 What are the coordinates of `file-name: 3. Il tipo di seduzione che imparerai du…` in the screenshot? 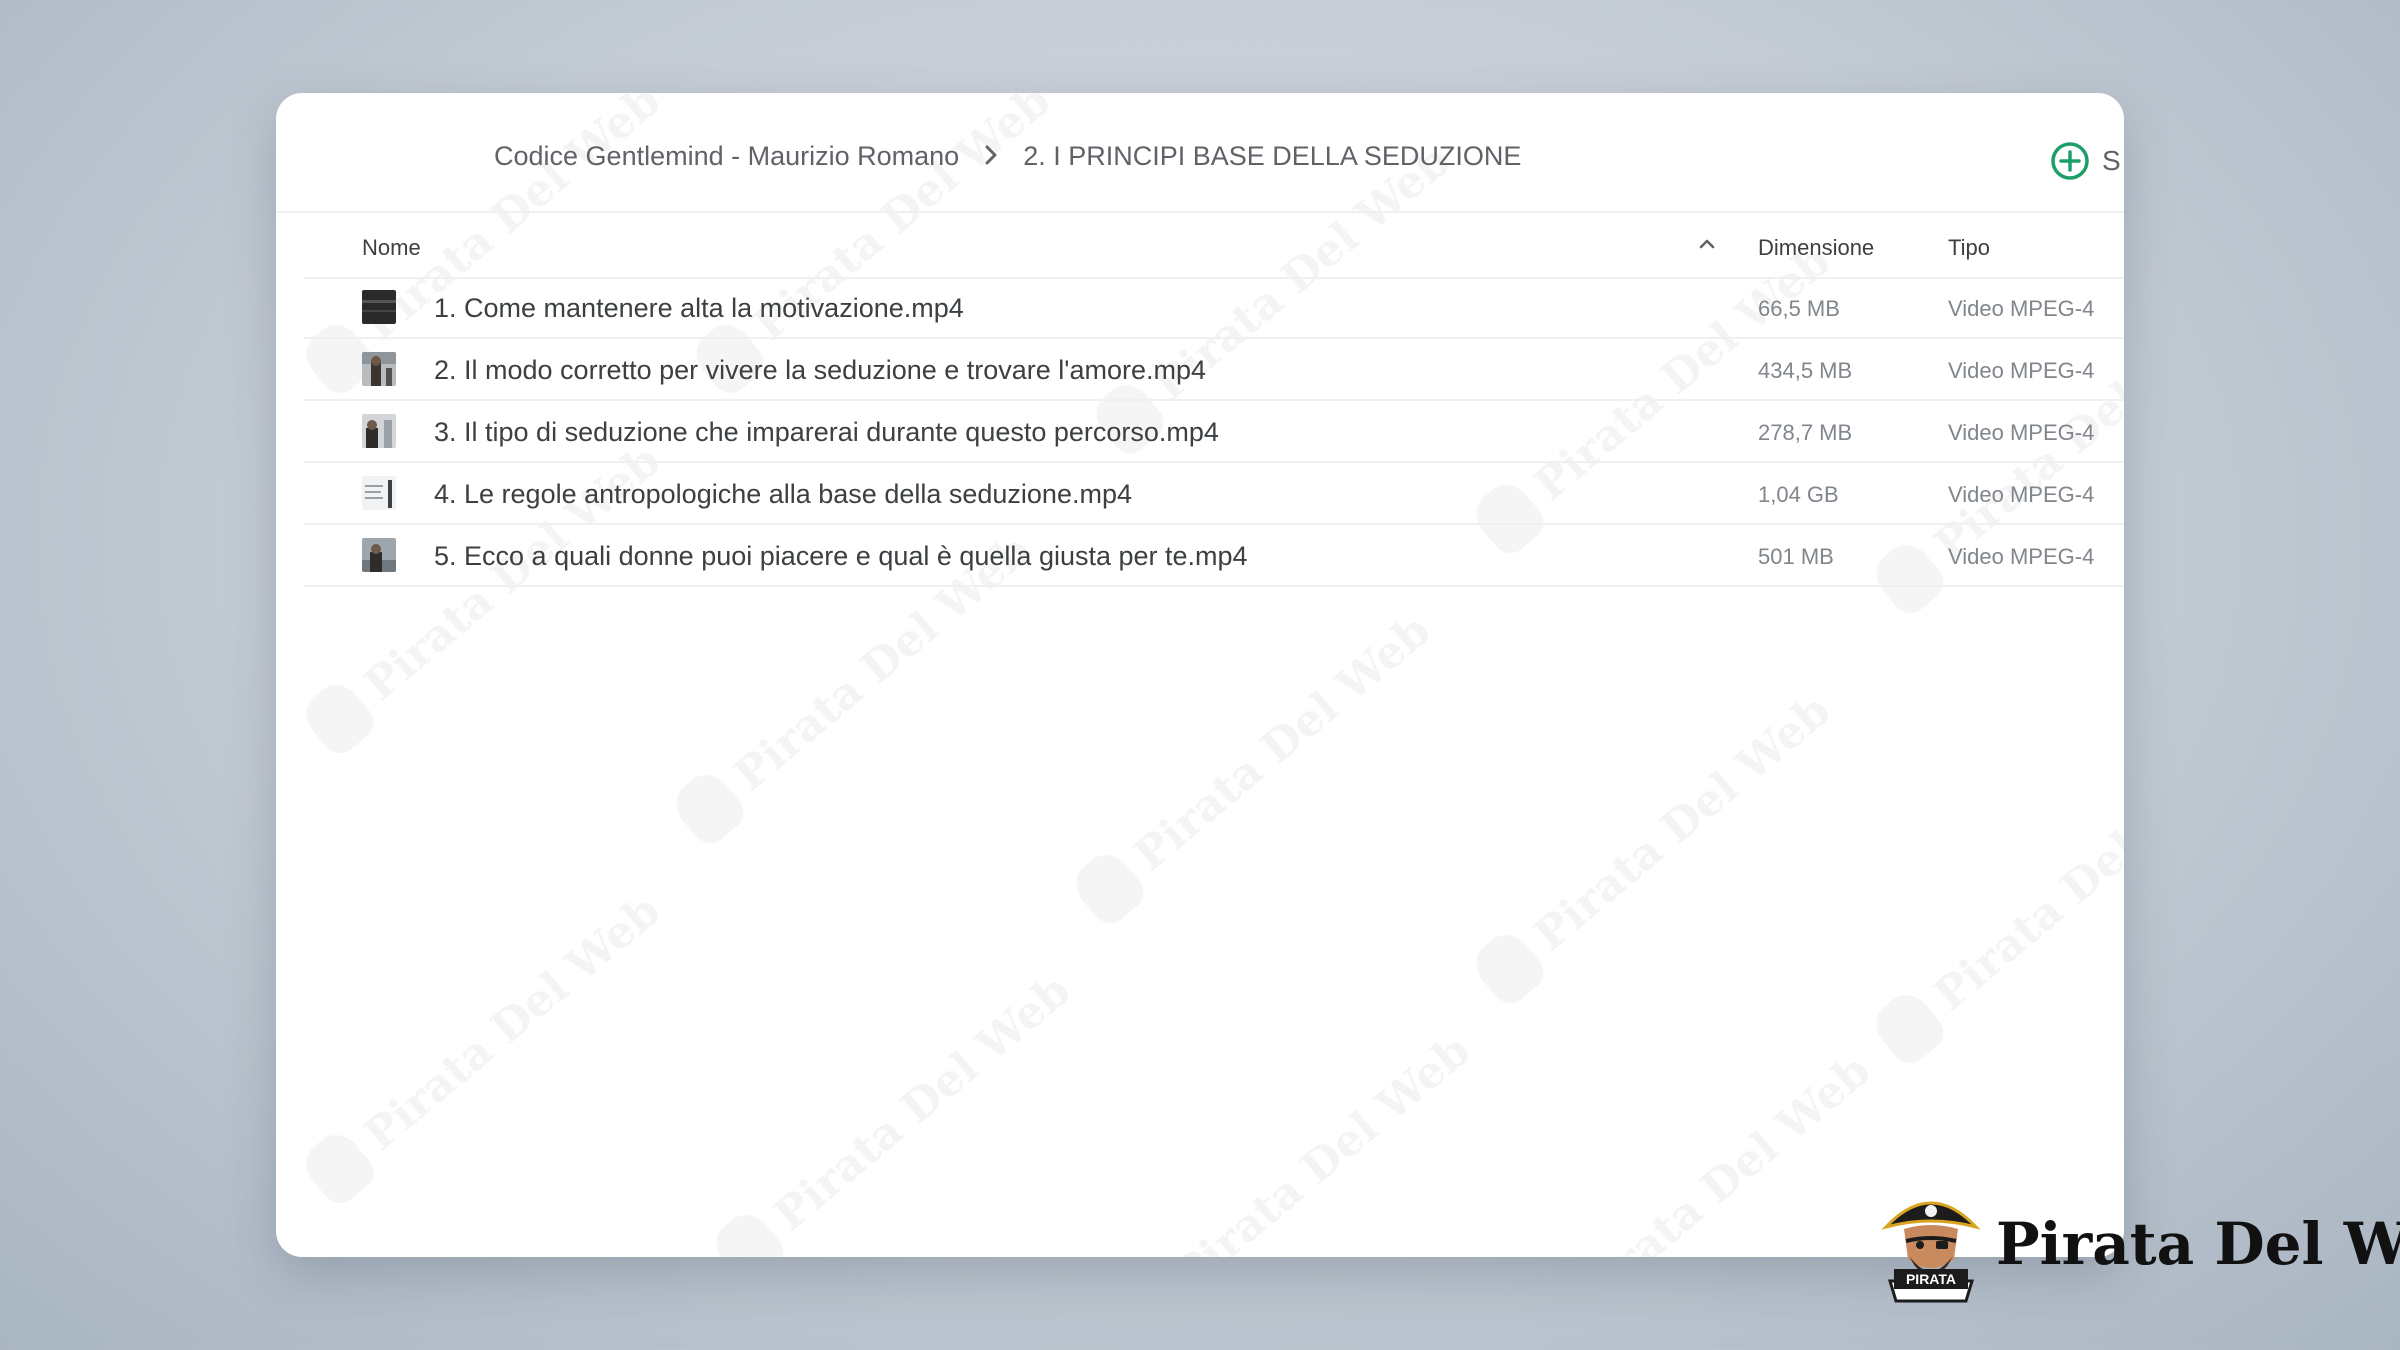 It's located at (826, 432).